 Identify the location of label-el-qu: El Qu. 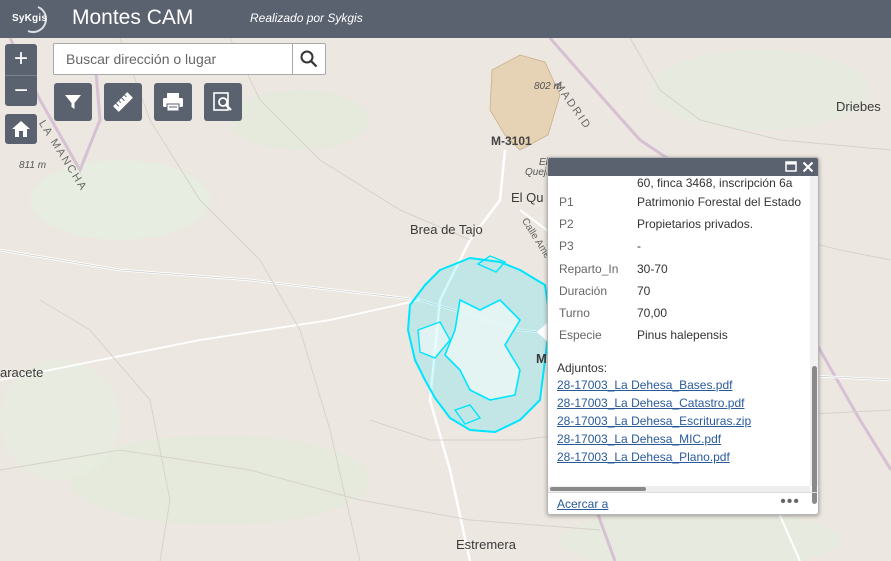
(527, 197).